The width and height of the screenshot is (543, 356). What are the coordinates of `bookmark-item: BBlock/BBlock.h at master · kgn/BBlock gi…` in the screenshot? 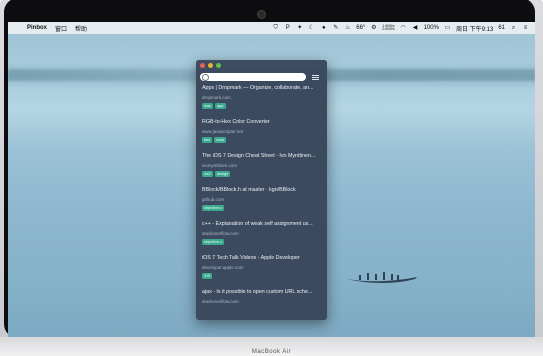 It's located at (261, 203).